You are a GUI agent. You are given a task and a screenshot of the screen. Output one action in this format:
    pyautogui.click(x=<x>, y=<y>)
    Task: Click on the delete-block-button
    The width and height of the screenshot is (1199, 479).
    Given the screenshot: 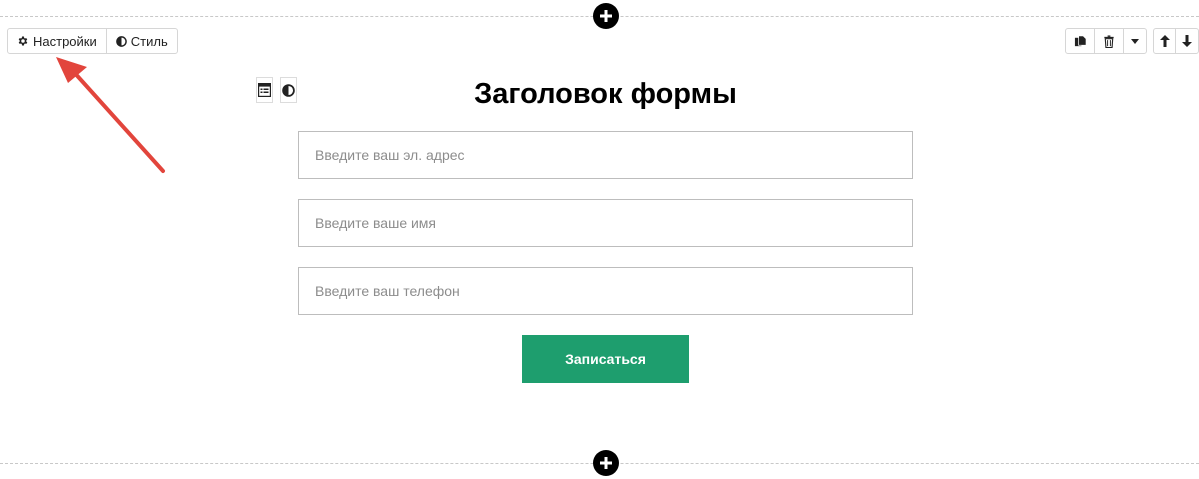 What is the action you would take?
    pyautogui.click(x=1109, y=41)
    